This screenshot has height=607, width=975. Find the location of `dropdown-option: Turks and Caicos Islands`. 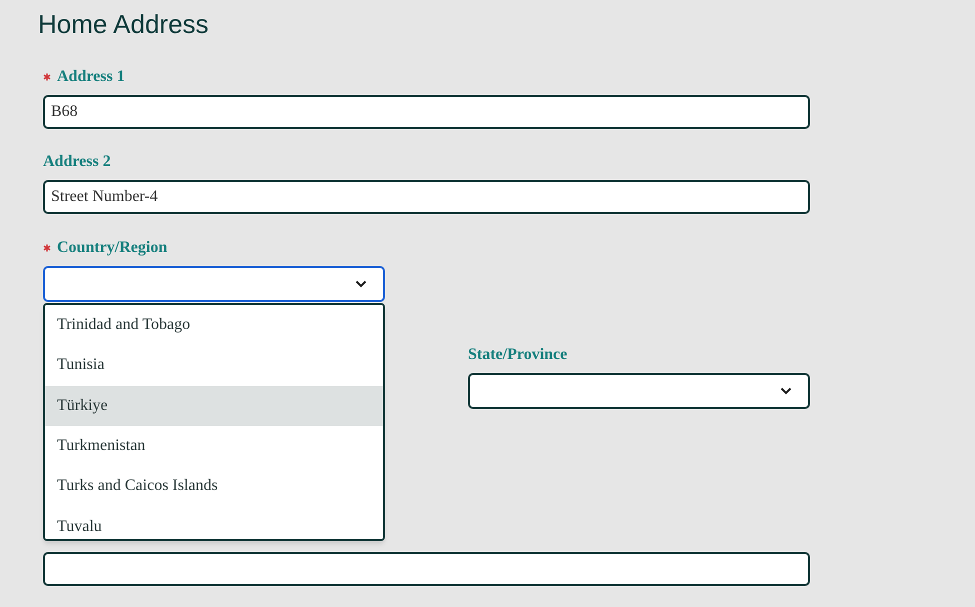

dropdown-option: Turks and Caicos Islands is located at coordinates (214, 486).